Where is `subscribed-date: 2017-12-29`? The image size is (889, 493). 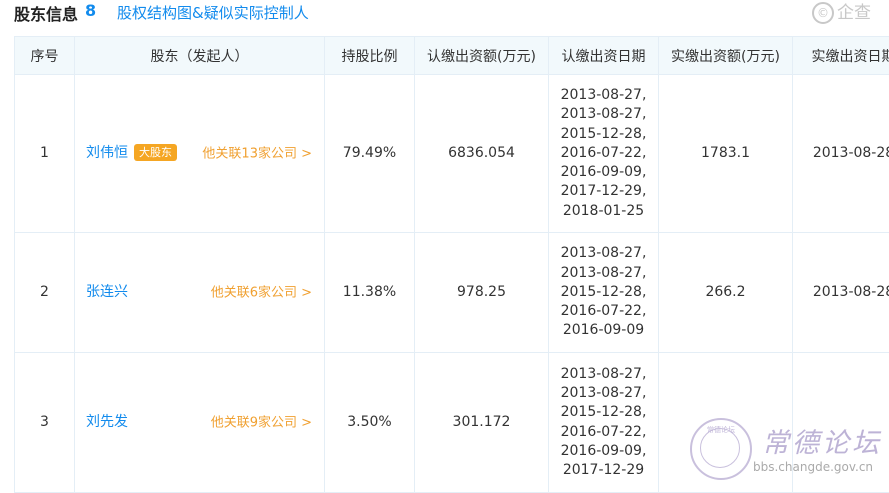
subscribed-date: 2017-12-29 is located at coordinates (603, 470).